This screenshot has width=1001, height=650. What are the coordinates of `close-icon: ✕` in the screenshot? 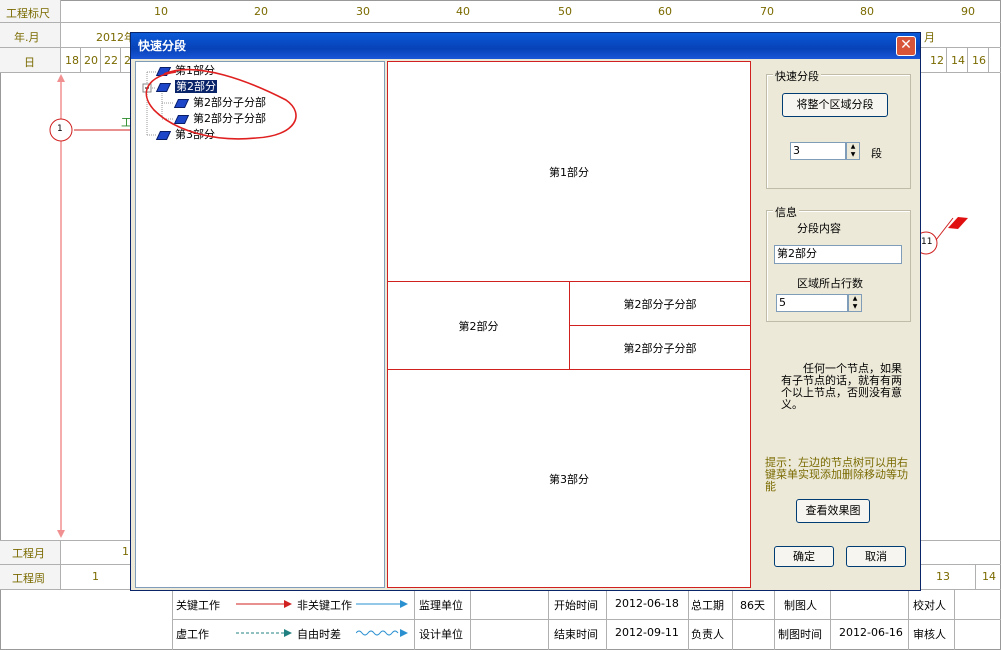 It's located at (906, 46).